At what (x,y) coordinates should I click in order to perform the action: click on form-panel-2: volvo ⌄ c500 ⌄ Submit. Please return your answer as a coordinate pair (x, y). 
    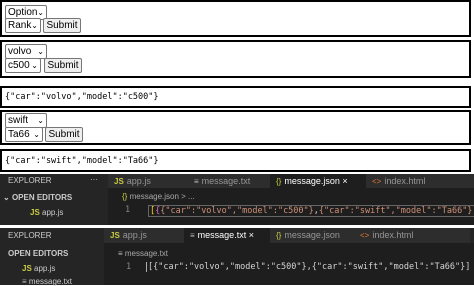
    Looking at the image, I should click on (235, 59).